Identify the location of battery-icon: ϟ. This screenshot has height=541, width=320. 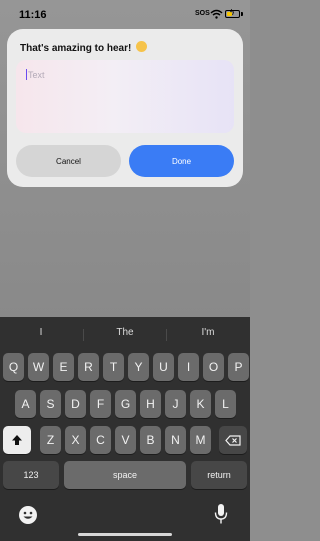
(232, 13).